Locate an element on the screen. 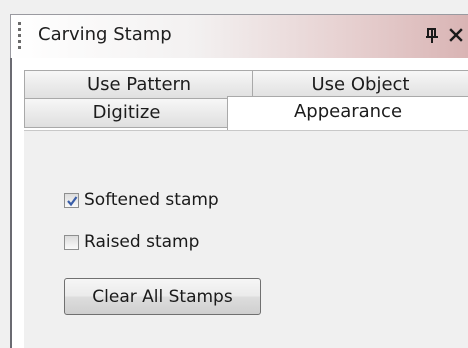  clear-all-stamps-button: Clear All Stamps is located at coordinates (162, 296).